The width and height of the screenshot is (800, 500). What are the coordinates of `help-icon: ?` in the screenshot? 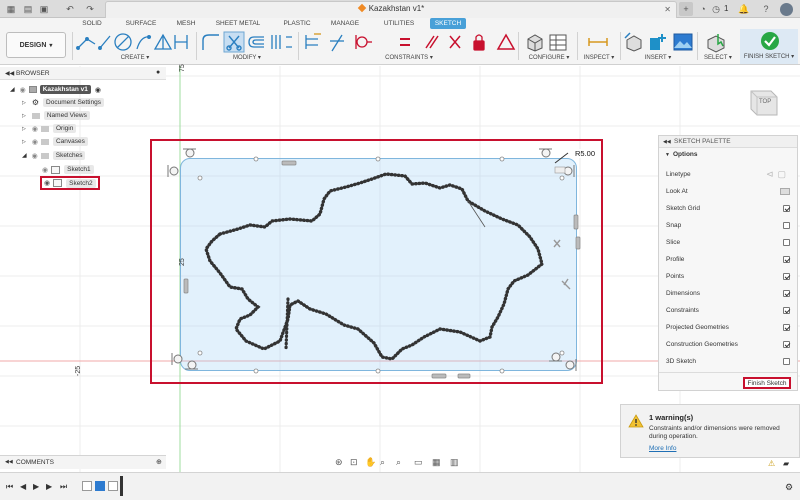 It's located at (766, 9).